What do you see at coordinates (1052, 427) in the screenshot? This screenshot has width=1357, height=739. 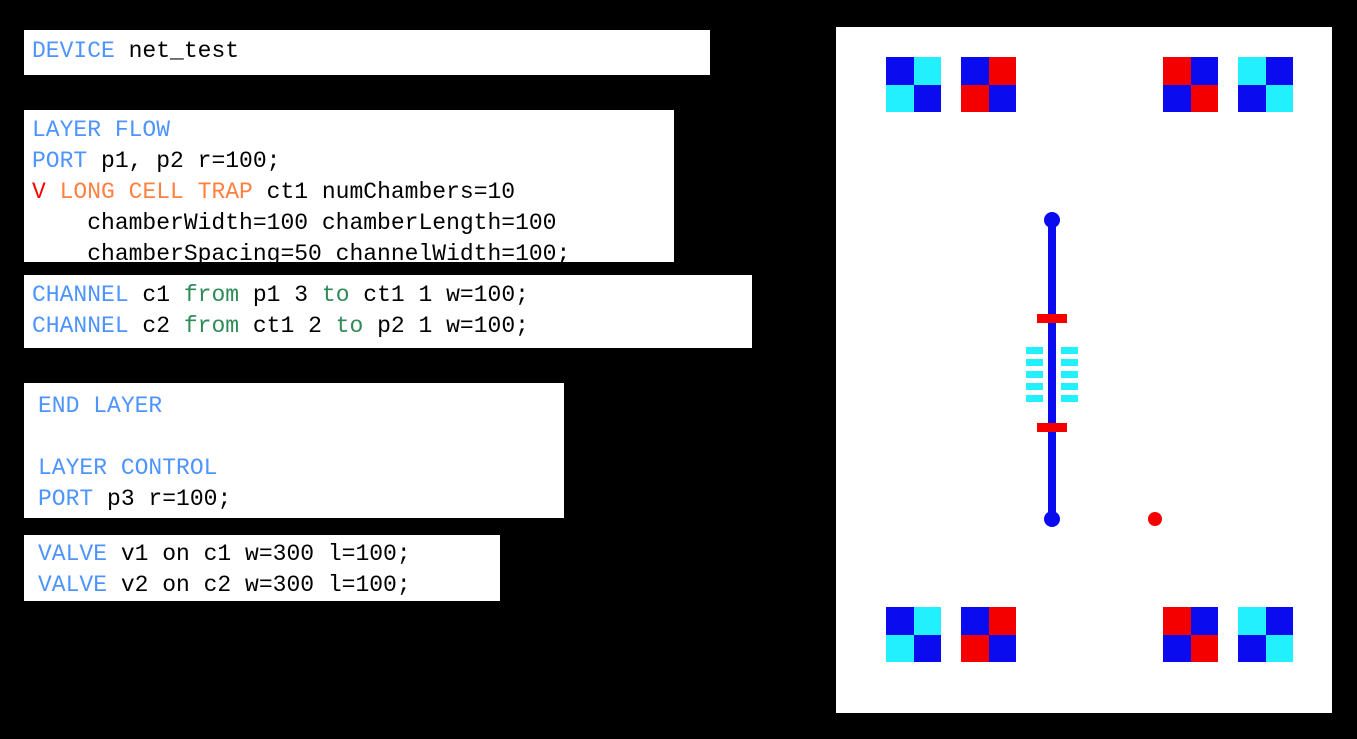 I see `valve-v2` at bounding box center [1052, 427].